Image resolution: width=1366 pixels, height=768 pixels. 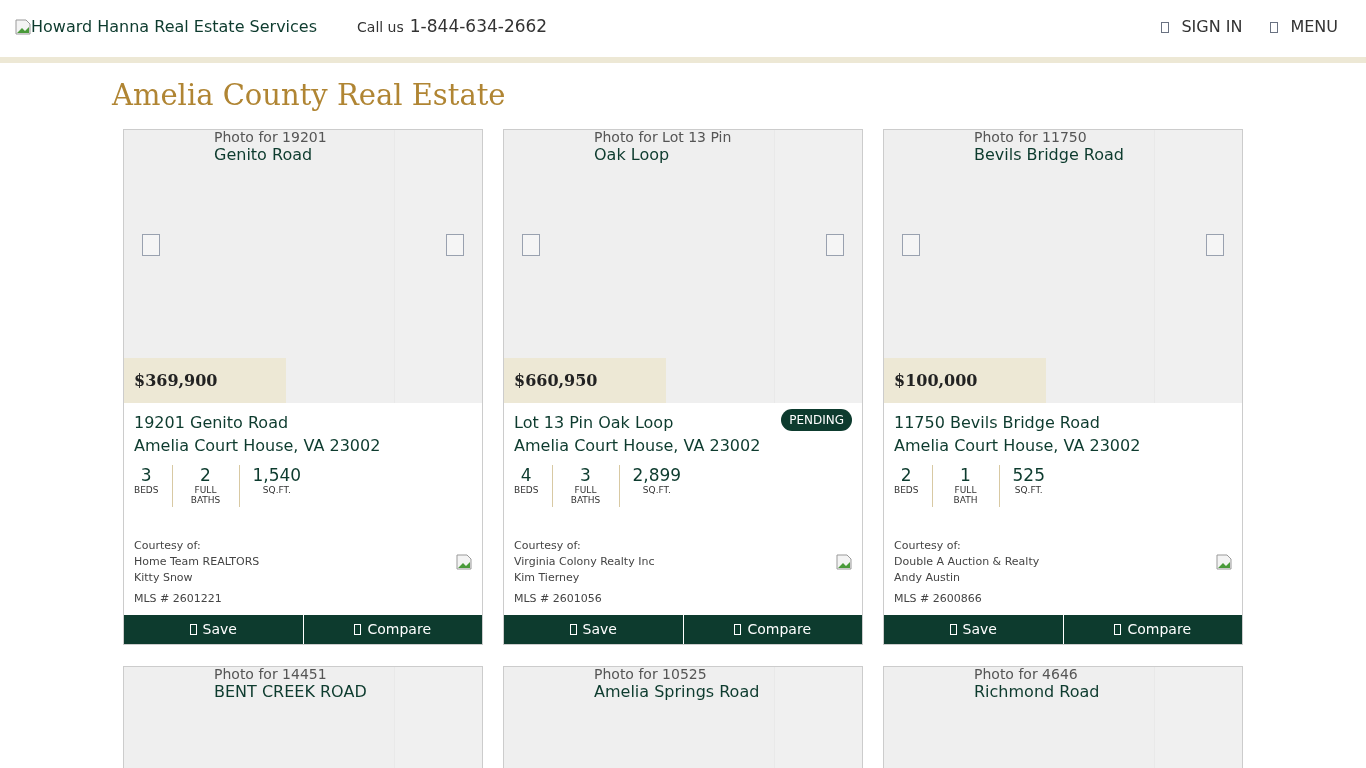 What do you see at coordinates (197, 562) in the screenshot?
I see `listing-office: Home Team REALTORS` at bounding box center [197, 562].